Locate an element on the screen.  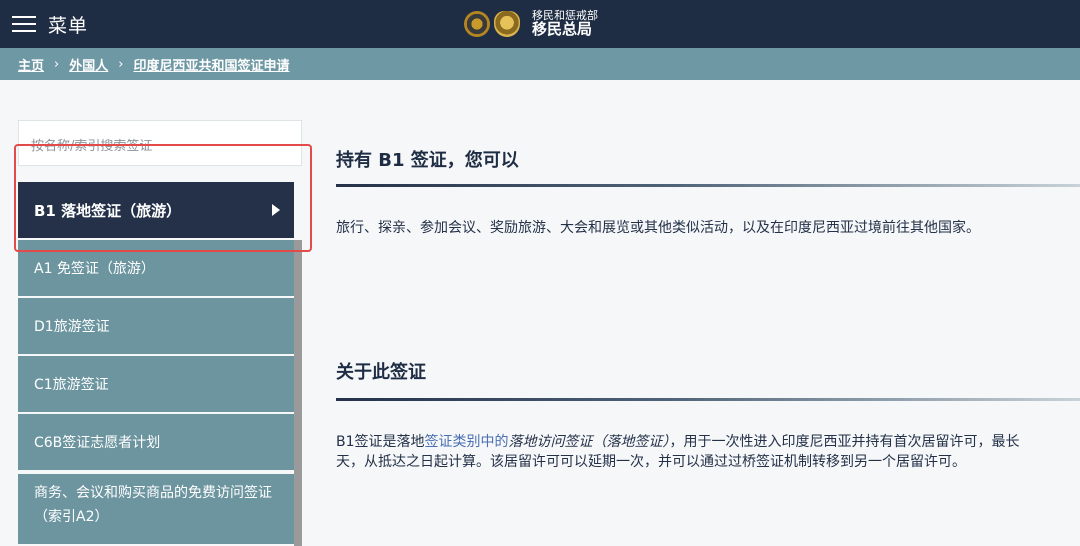
ministry-emblem-icon is located at coordinates (477, 24).